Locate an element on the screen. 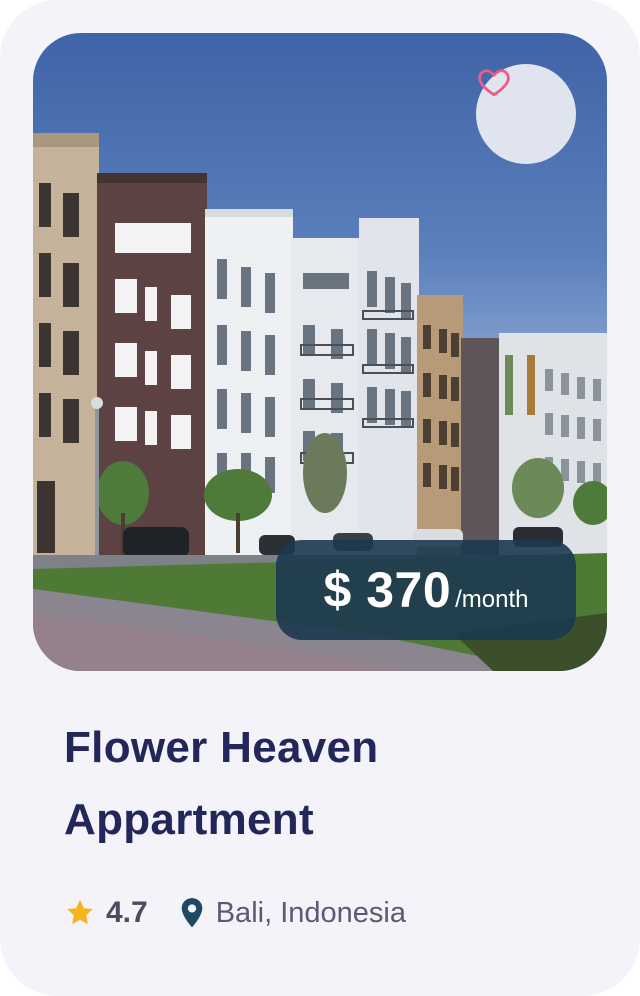  listing-meta: 4.7 Bali, Indonesia is located at coordinates (235, 913).